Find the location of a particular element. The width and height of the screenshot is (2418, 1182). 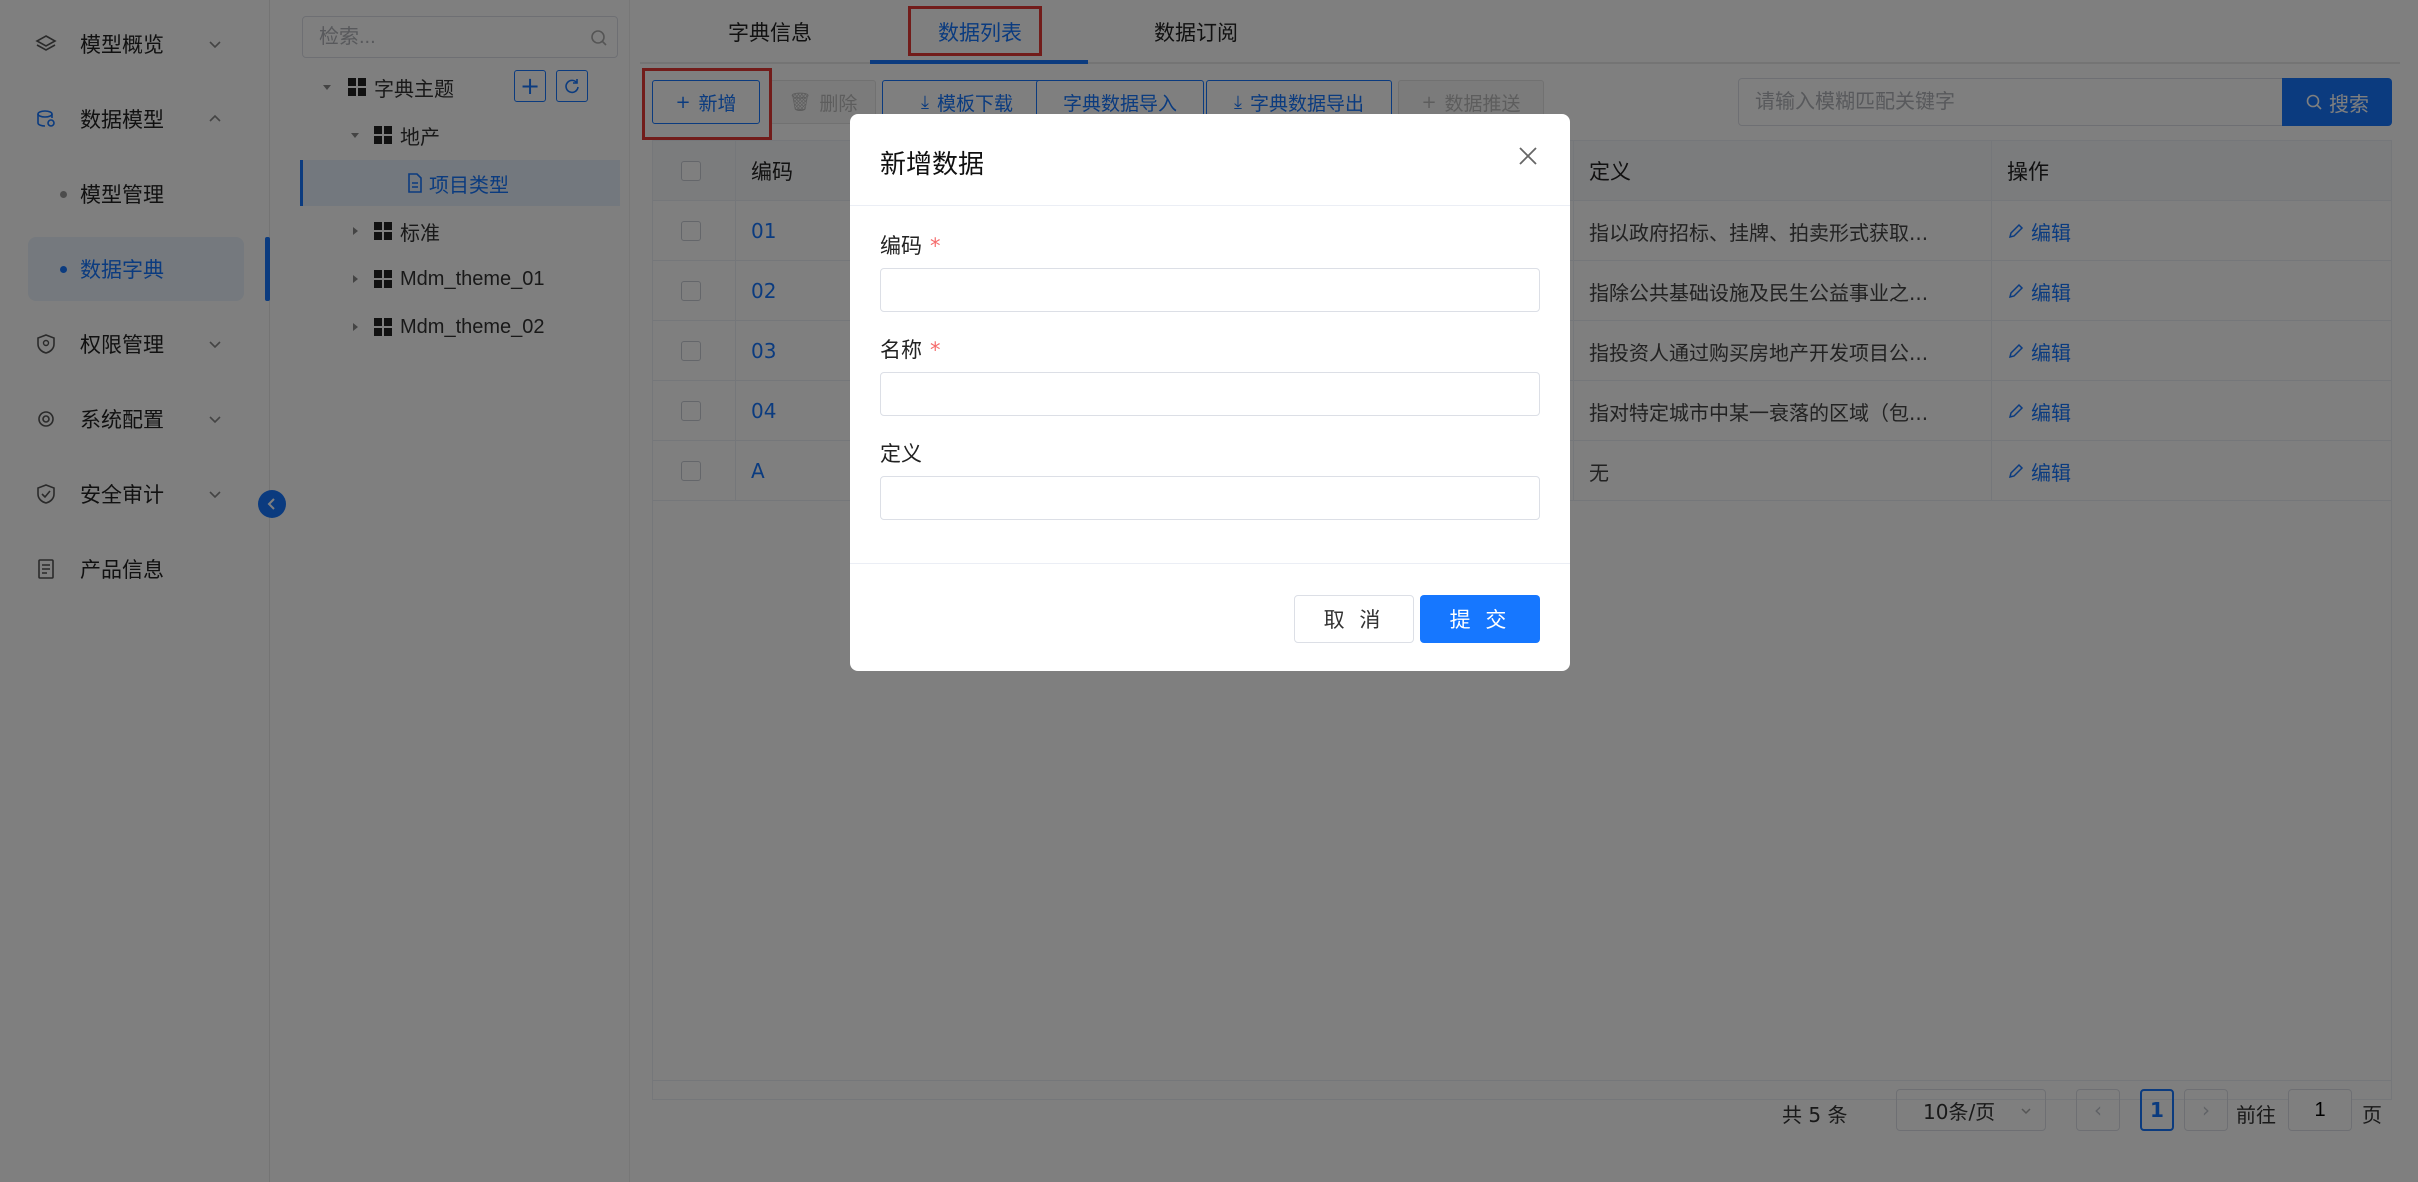

code-field-label: 编码 * is located at coordinates (910, 245).